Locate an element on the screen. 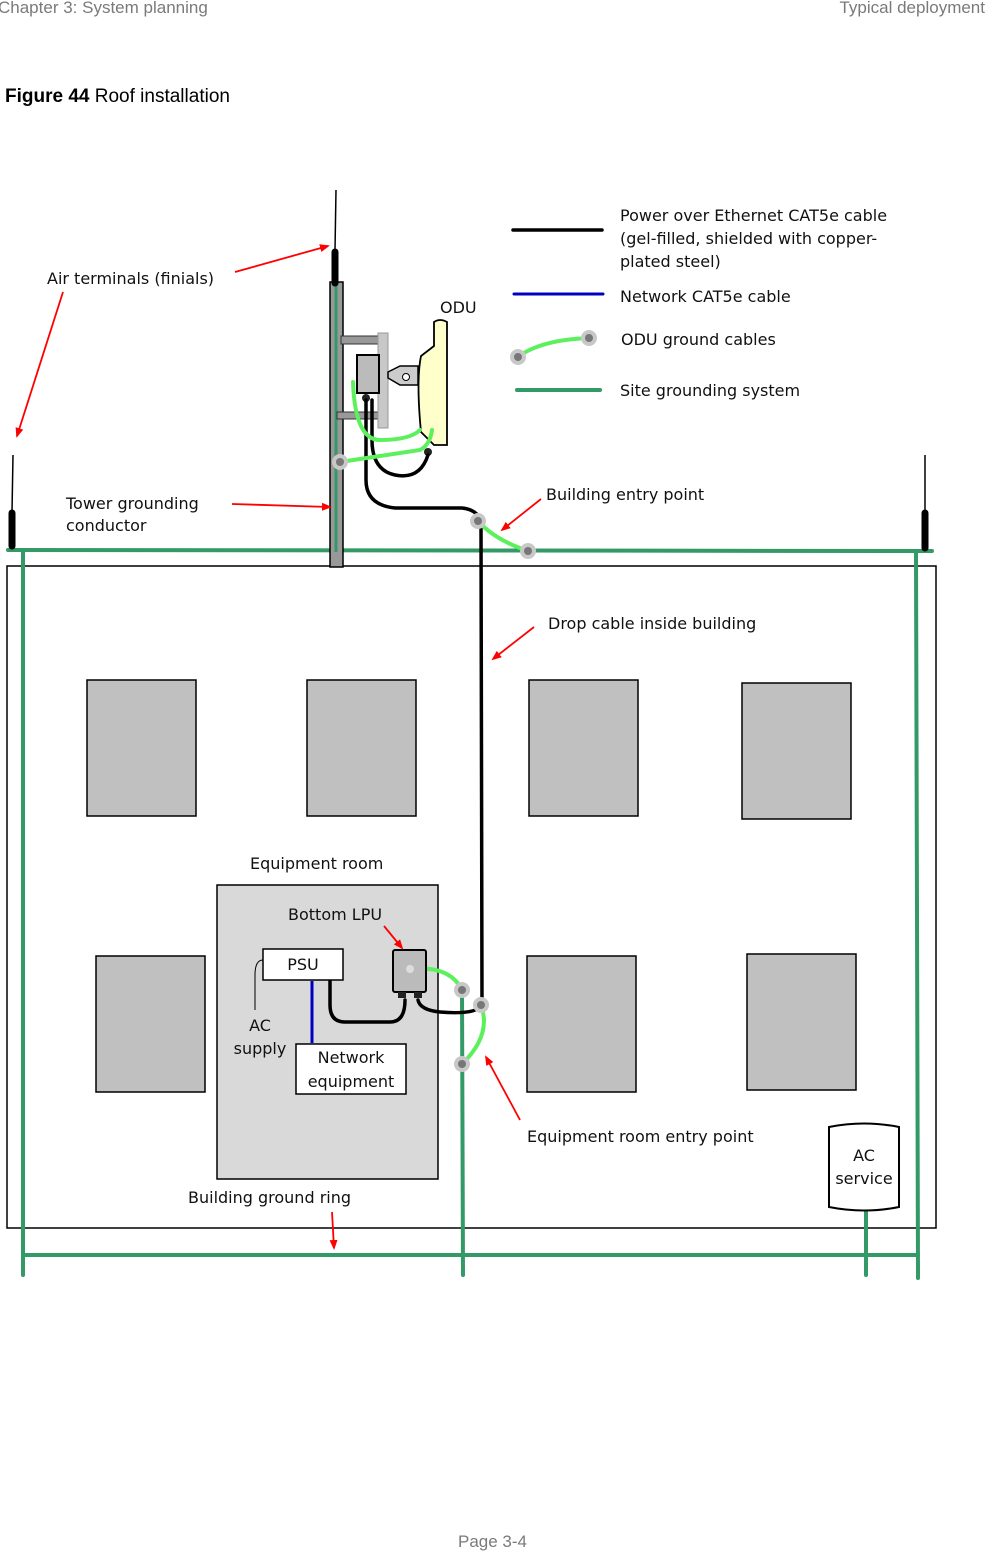 The height and width of the screenshot is (1555, 985). legend-label: (gel-filled, shielded with copper- is located at coordinates (748, 238).